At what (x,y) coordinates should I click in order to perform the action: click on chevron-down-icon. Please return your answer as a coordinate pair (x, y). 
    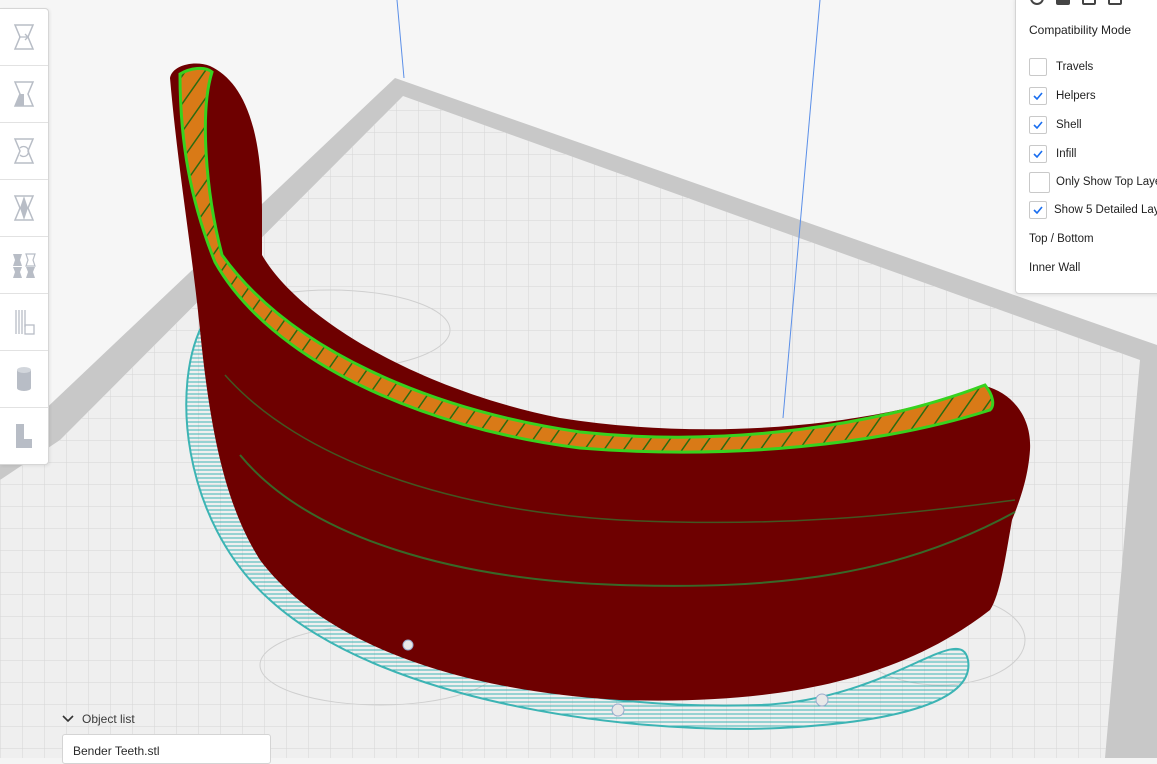
    Looking at the image, I should click on (68, 719).